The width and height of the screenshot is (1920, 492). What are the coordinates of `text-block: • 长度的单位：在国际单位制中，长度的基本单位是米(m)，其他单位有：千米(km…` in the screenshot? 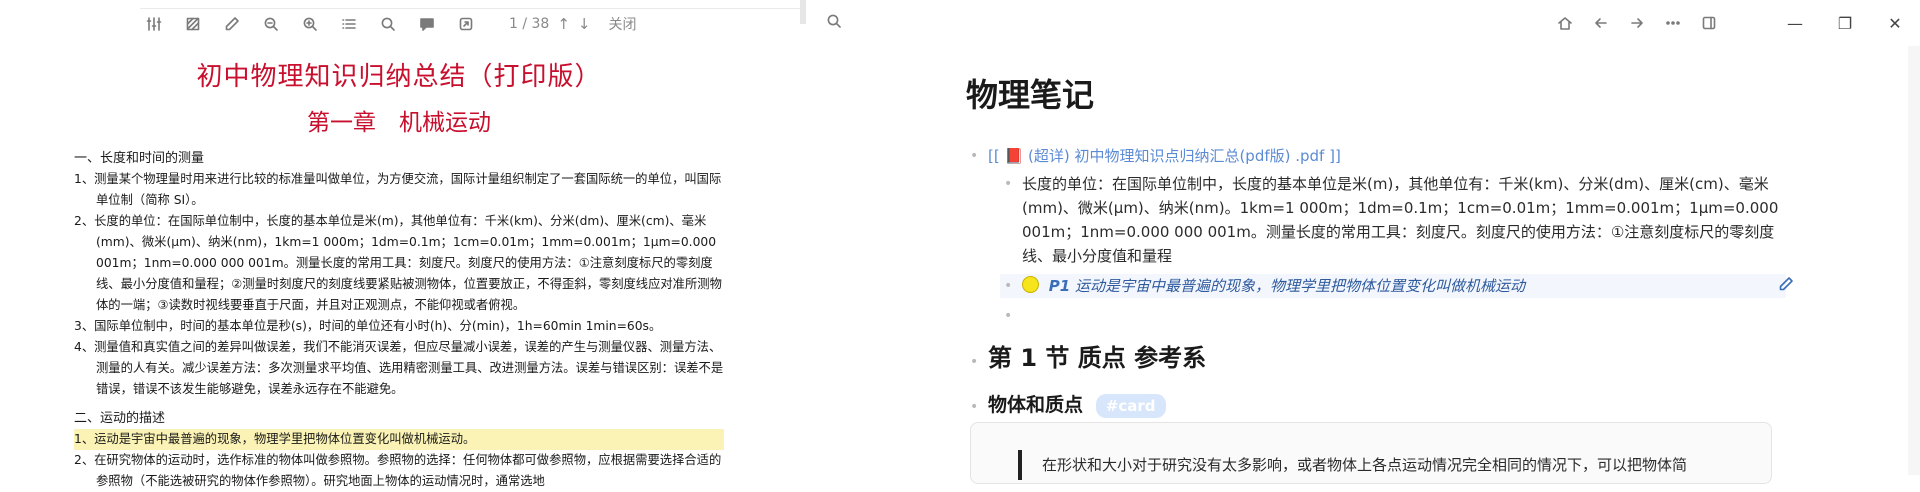 It's located at (1393, 220).